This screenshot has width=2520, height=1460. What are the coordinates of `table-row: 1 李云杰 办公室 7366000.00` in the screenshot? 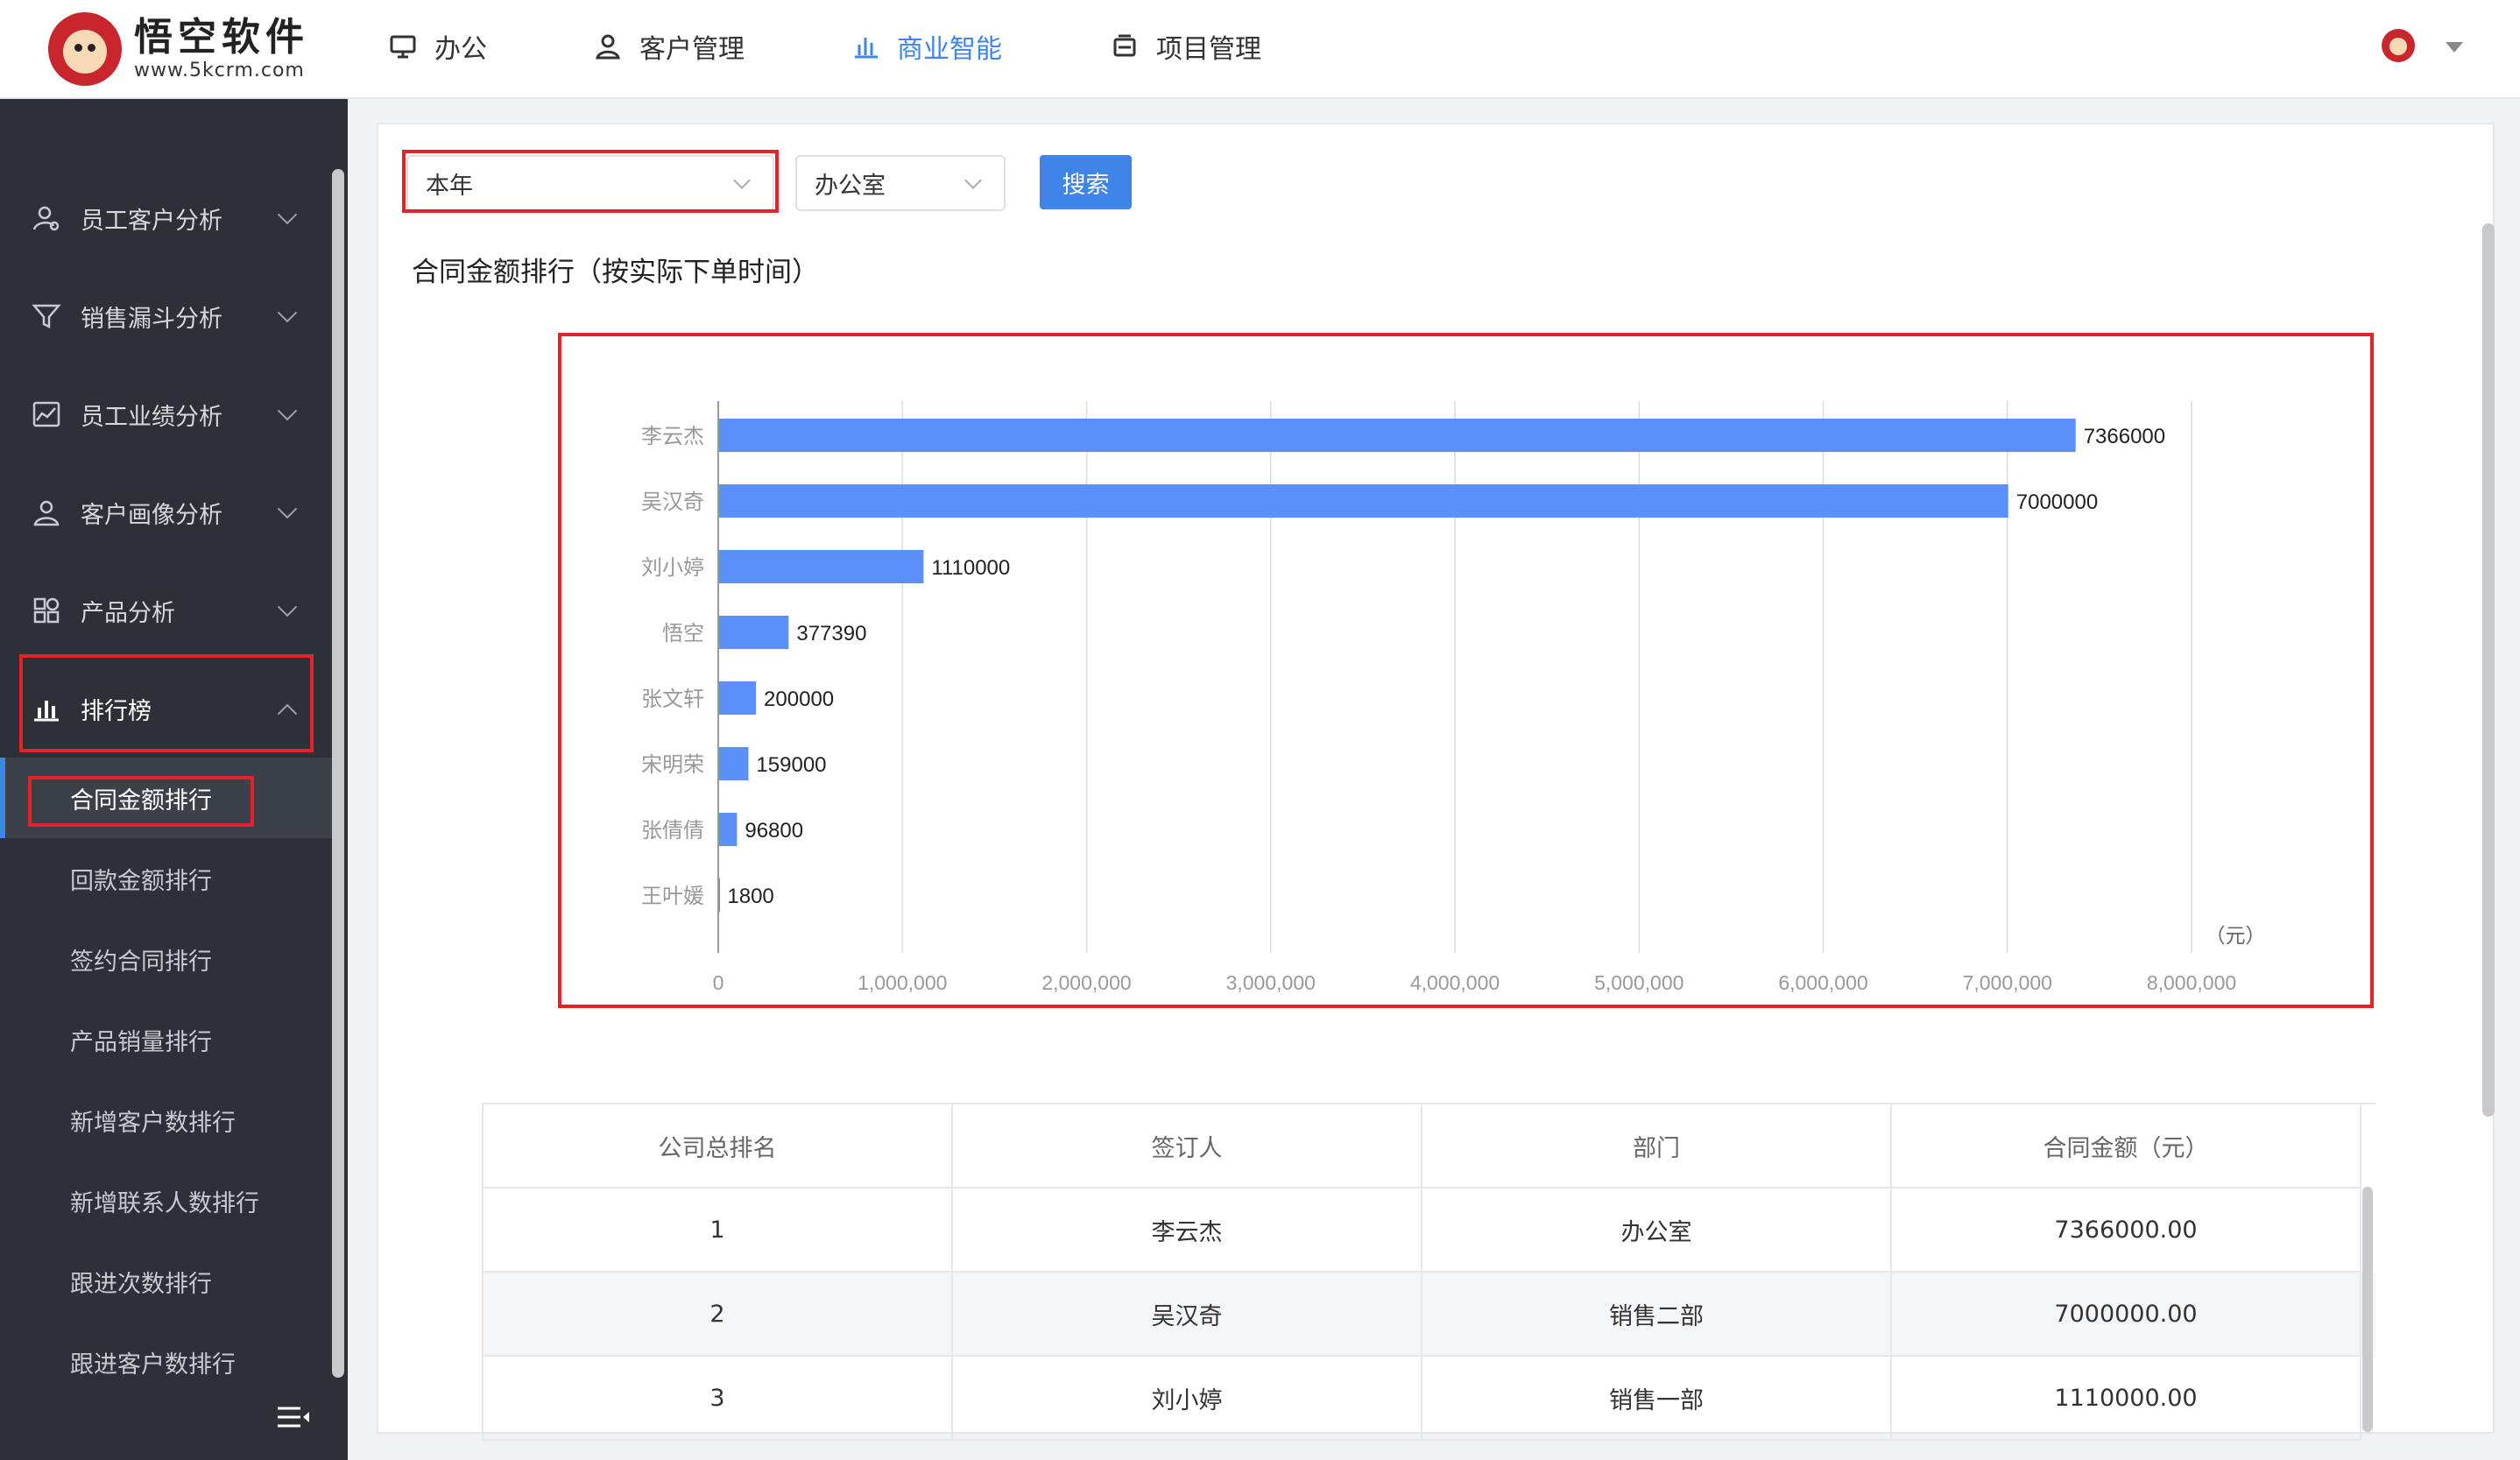 It's located at (1429, 1230).